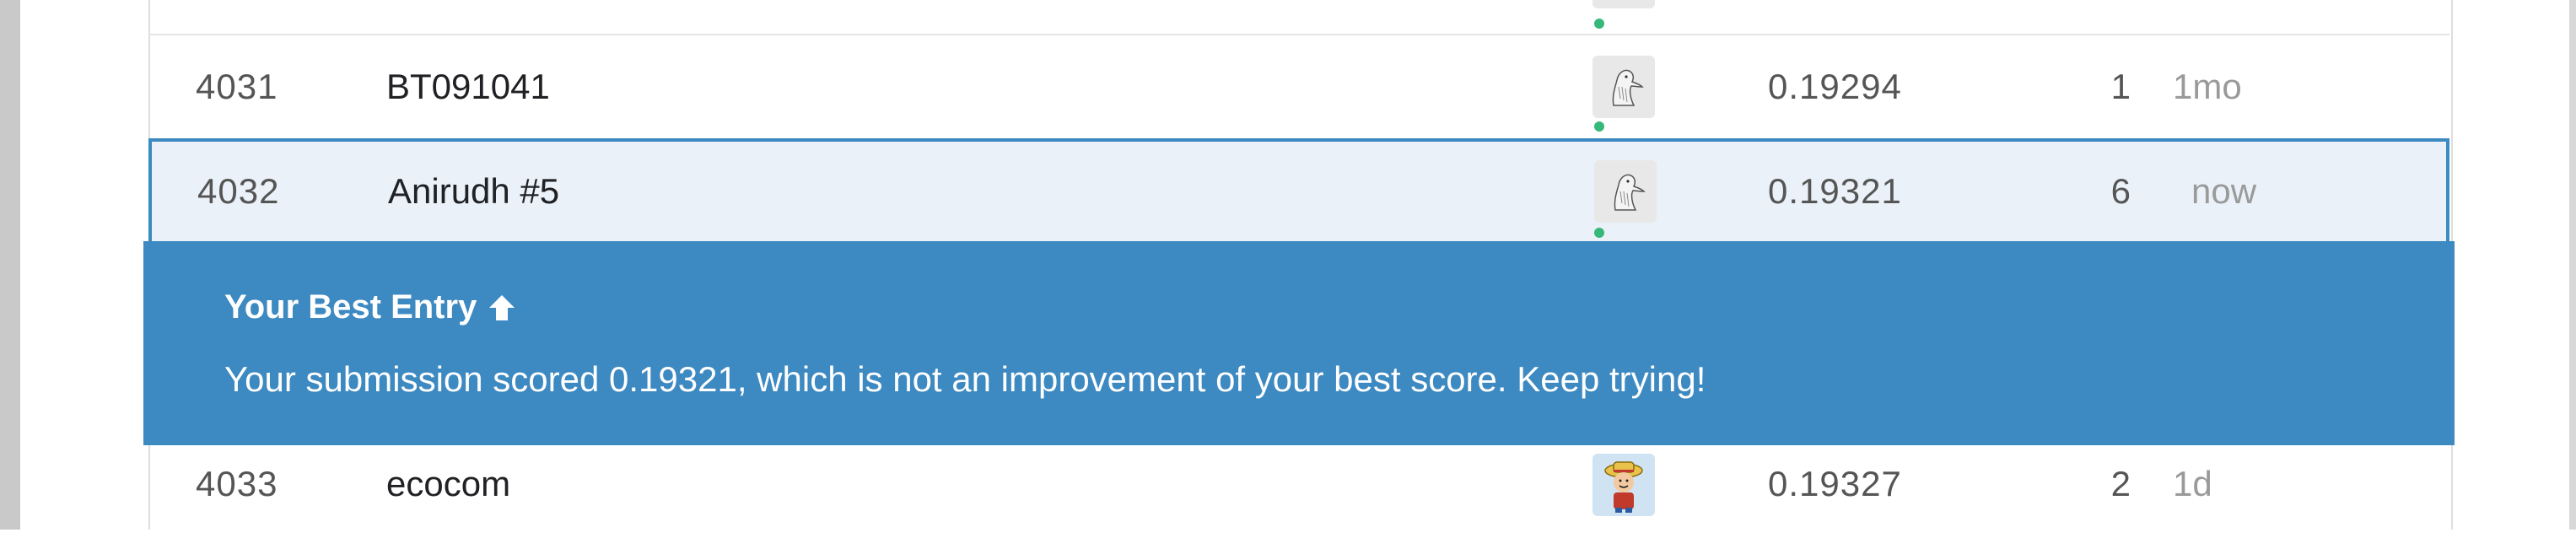  What do you see at coordinates (1298, 487) in the screenshot?
I see `table-row: 4033 ecocom 0.19327 2 1d` at bounding box center [1298, 487].